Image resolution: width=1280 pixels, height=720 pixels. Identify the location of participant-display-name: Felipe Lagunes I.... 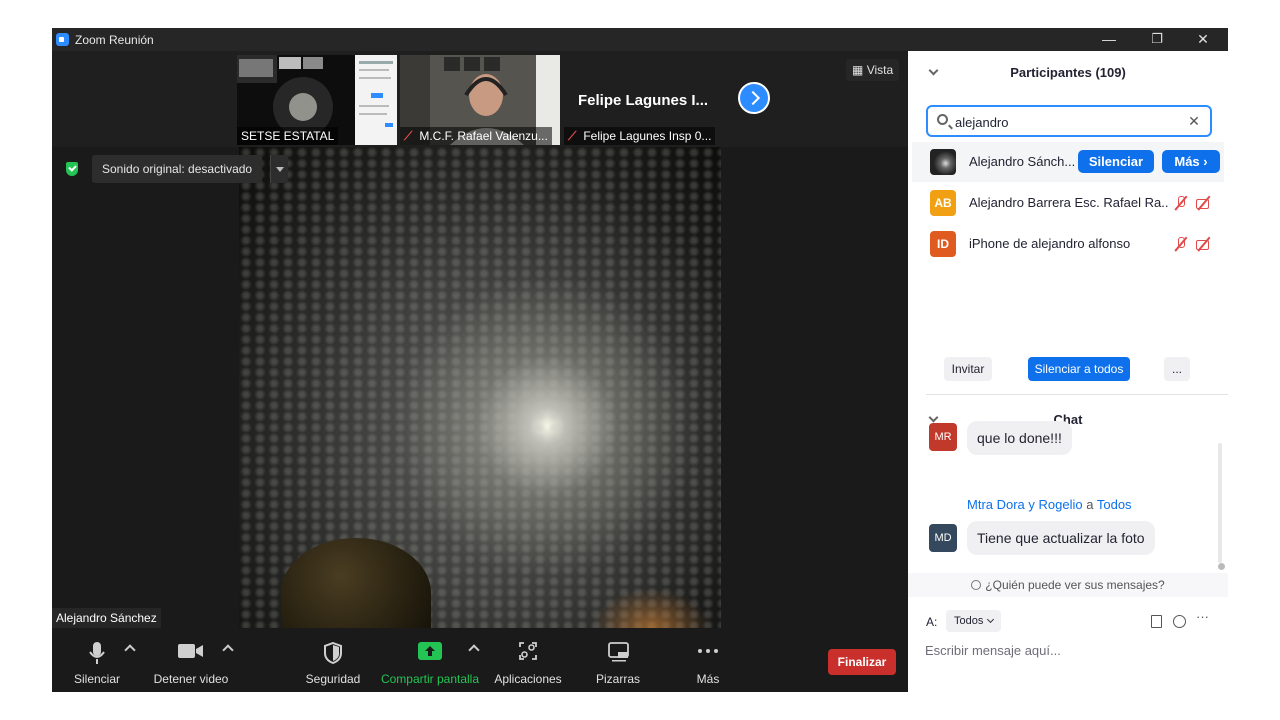
(643, 100).